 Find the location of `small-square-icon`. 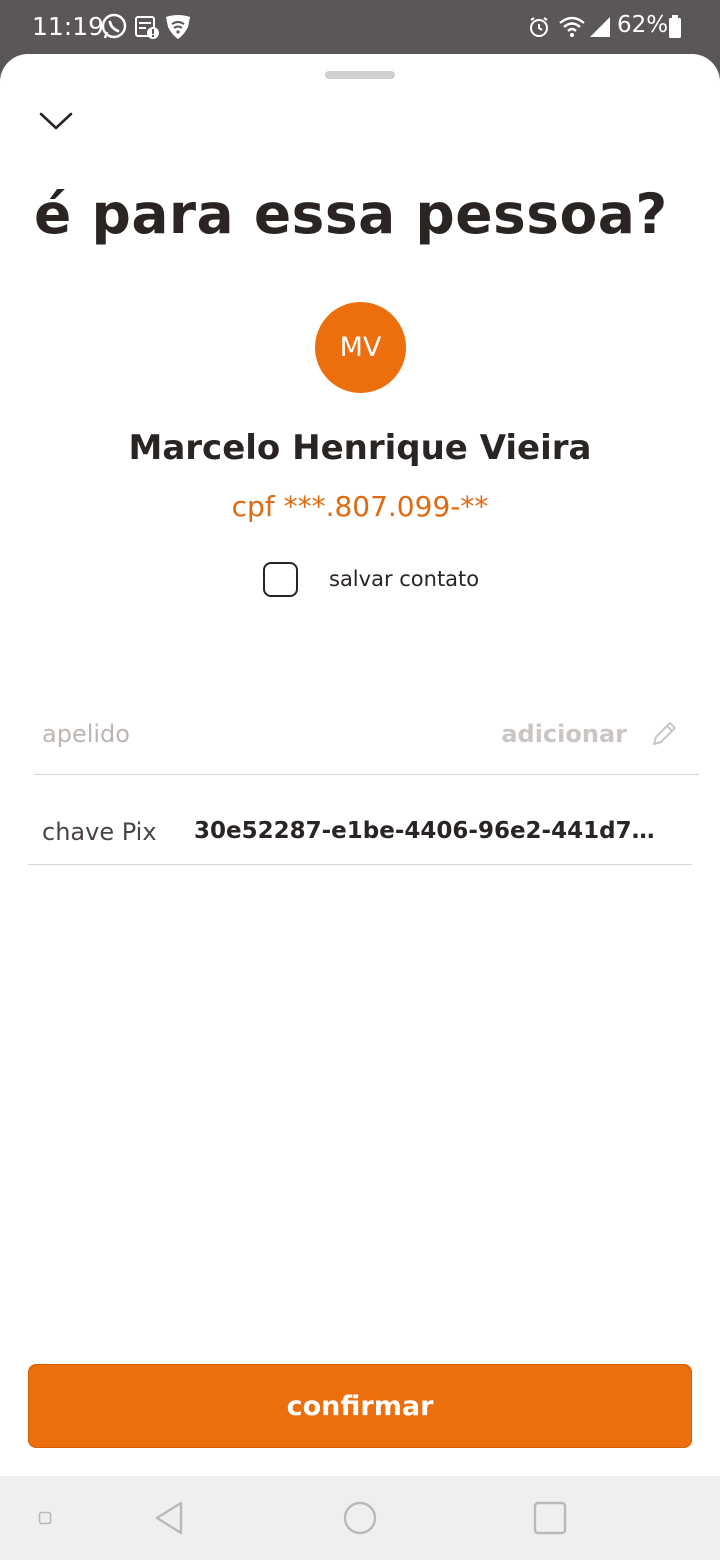

small-square-icon is located at coordinates (45, 1518).